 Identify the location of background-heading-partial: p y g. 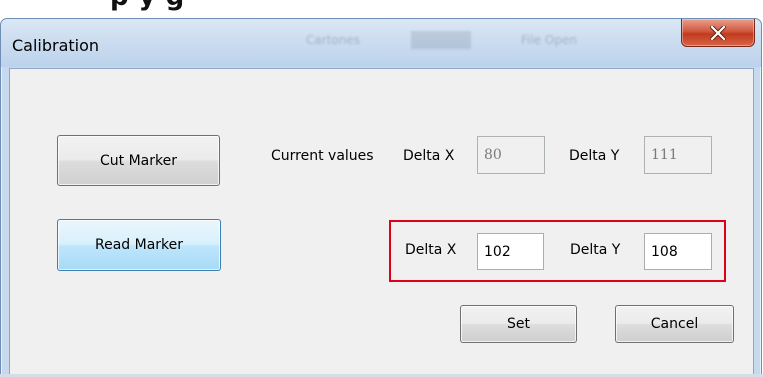
(147, 6).